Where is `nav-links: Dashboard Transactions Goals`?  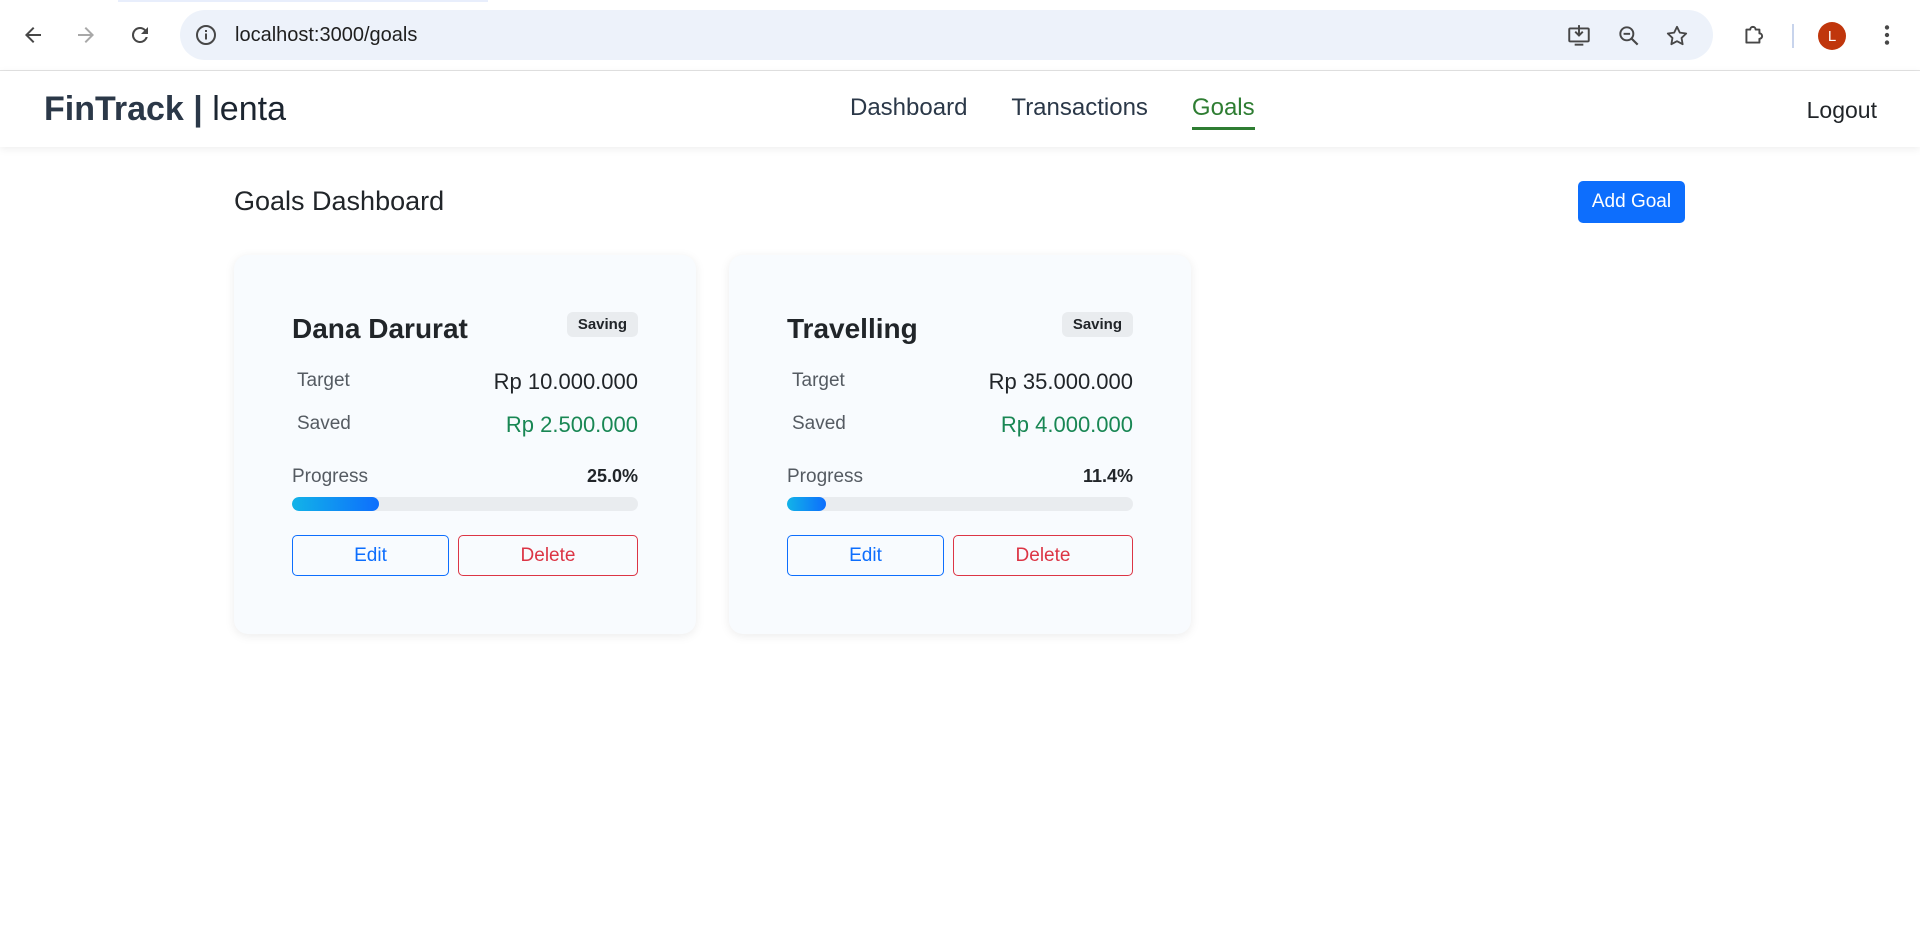
nav-links: Dashboard Transactions Goals is located at coordinates (1052, 111).